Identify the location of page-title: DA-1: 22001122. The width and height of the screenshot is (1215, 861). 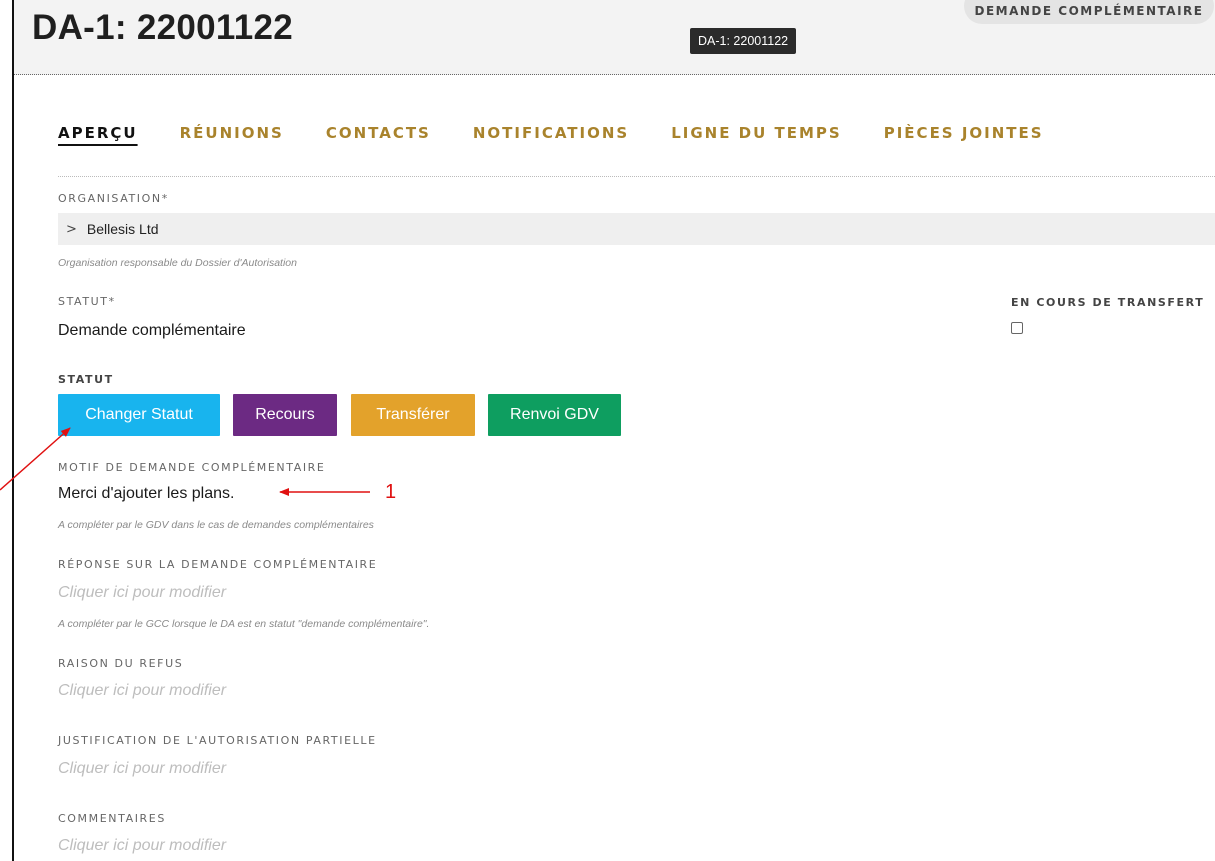
(163, 27).